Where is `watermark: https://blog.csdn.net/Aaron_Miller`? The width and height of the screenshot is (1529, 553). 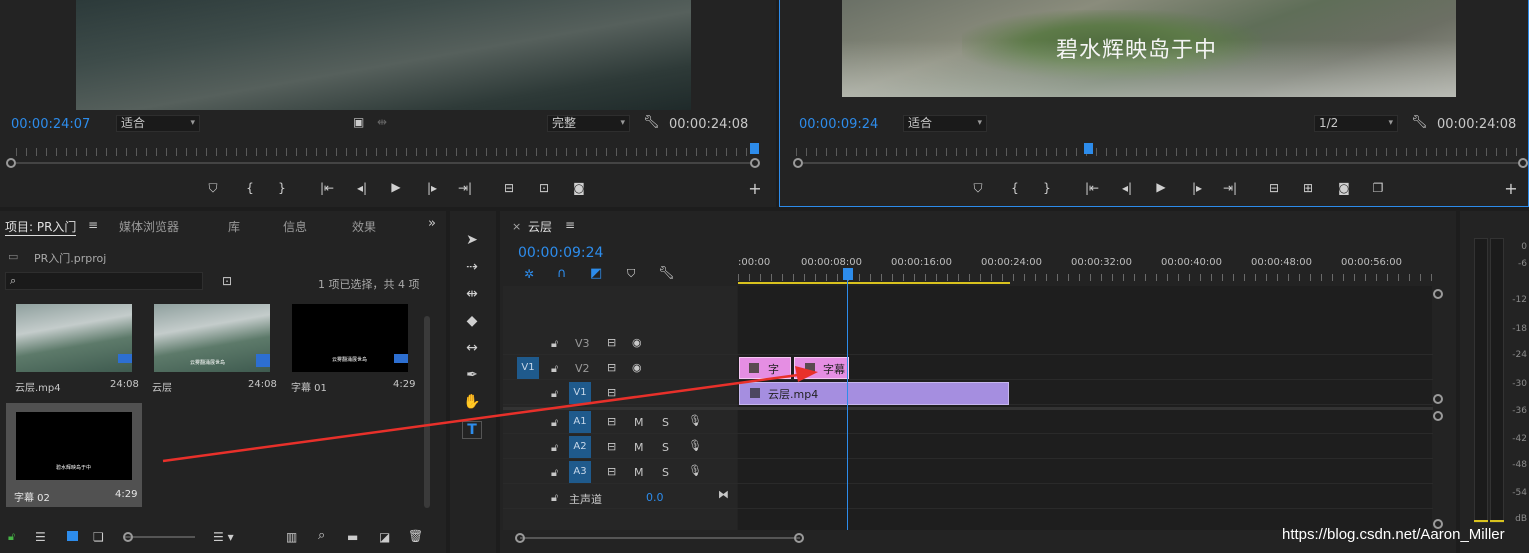 watermark: https://blog.csdn.net/Aaron_Miller is located at coordinates (1393, 534).